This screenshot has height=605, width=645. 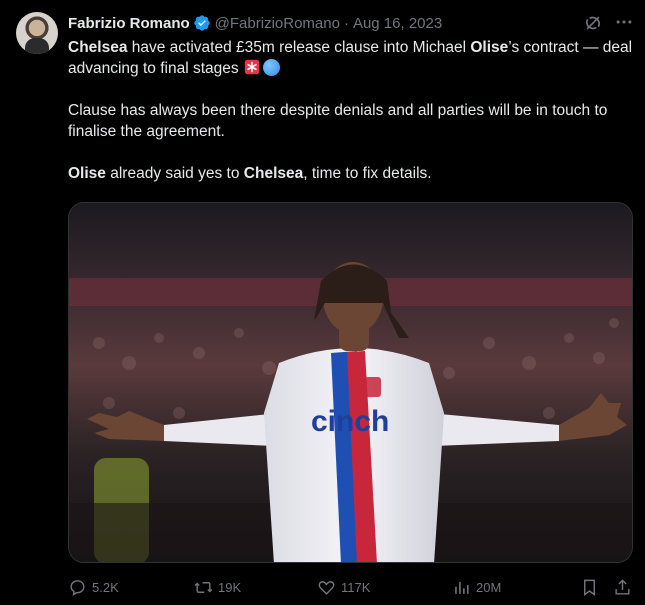 What do you see at coordinates (201, 23) in the screenshot?
I see `verified-badge-icon` at bounding box center [201, 23].